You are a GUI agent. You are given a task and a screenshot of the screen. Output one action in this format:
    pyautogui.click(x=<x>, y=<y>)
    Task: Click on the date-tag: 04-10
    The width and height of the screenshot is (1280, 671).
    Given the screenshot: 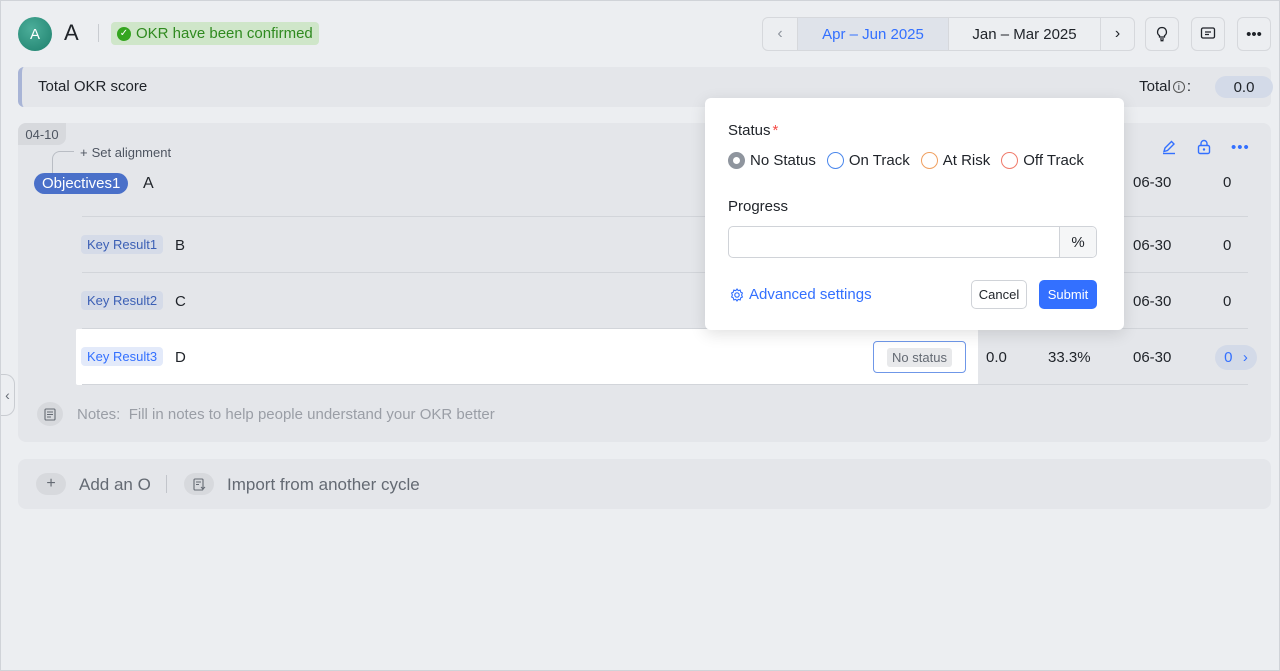 What is the action you would take?
    pyautogui.click(x=42, y=134)
    